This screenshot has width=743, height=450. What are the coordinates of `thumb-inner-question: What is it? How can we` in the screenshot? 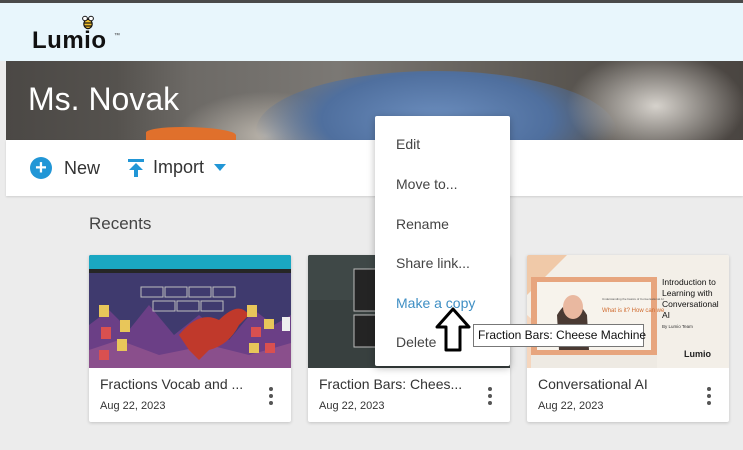 It's located at (633, 311).